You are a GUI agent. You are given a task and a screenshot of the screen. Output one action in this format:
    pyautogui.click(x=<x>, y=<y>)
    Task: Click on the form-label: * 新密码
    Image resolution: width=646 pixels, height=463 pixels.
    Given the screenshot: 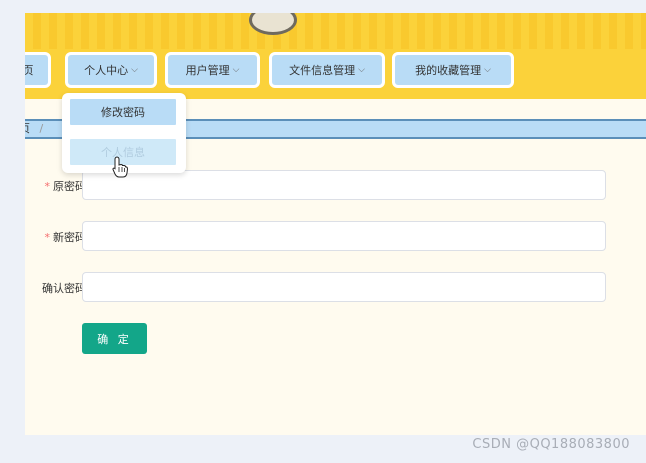 What is the action you would take?
    pyautogui.click(x=56, y=237)
    